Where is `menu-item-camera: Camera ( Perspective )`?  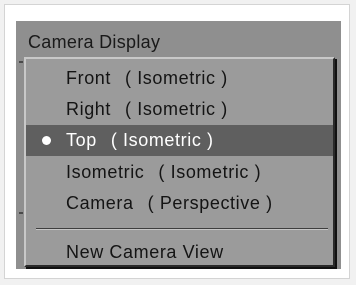 menu-item-camera: Camera ( Perspective ) is located at coordinates (179, 203).